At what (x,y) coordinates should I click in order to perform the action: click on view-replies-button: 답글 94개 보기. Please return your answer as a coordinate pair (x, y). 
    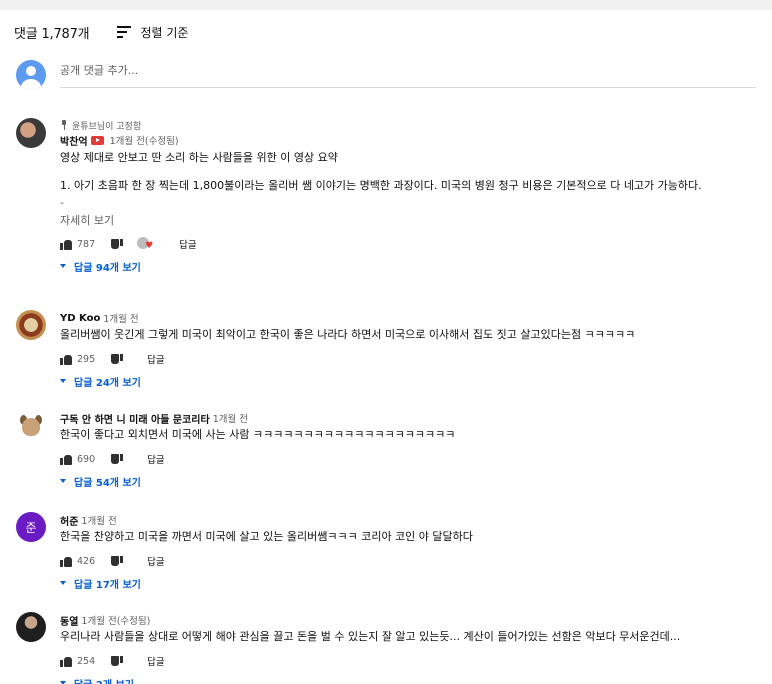
    Looking at the image, I should click on (410, 266).